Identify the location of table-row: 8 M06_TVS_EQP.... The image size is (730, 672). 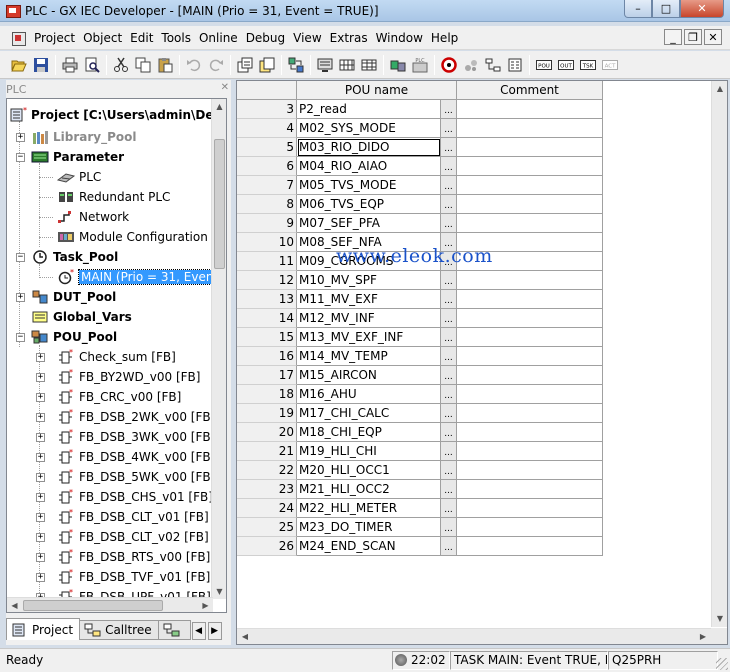
(420, 204).